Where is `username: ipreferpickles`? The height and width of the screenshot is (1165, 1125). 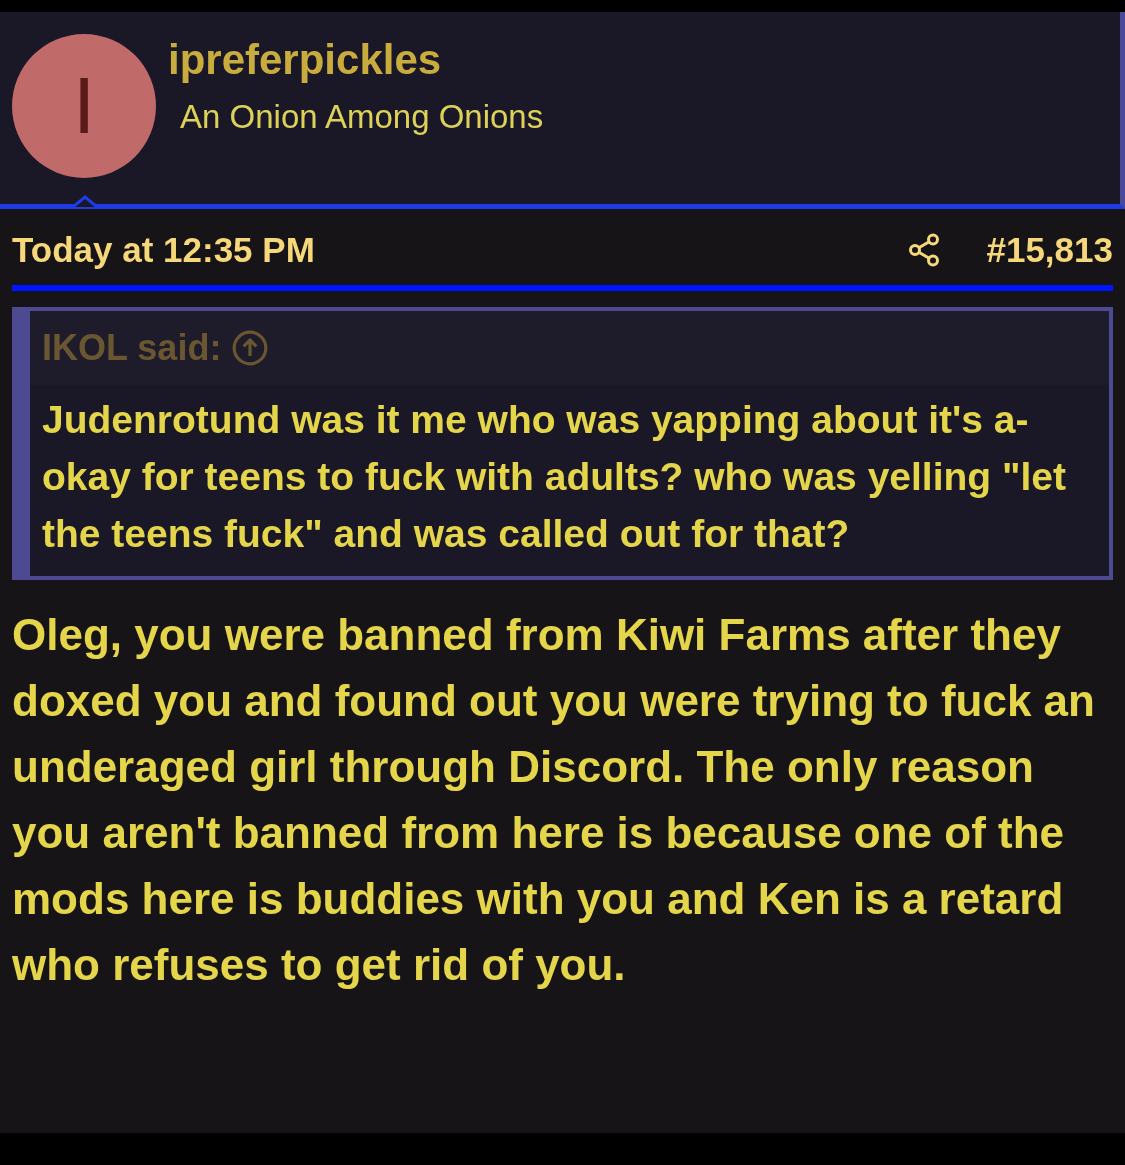 username: ipreferpickles is located at coordinates (356, 60).